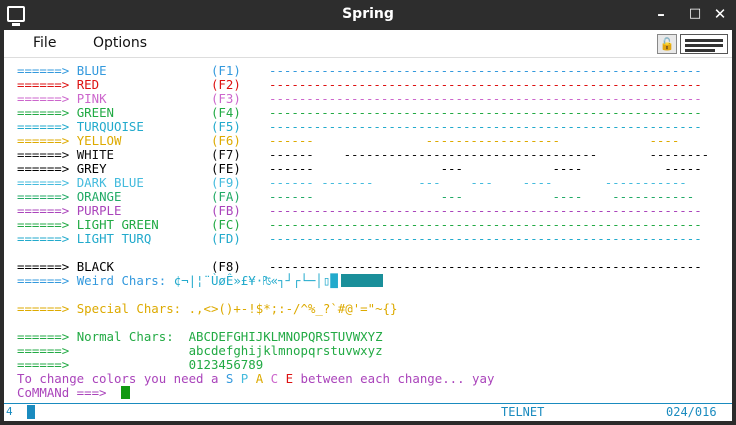 The image size is (736, 425). I want to click on cursor-position: 024/016, so click(691, 412).